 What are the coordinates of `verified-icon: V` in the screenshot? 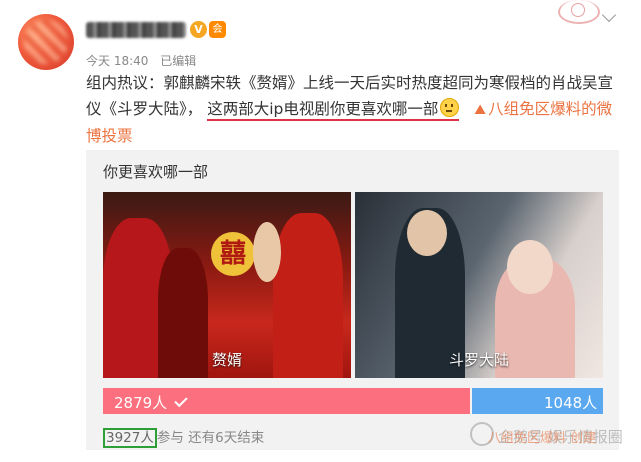 It's located at (198, 29).